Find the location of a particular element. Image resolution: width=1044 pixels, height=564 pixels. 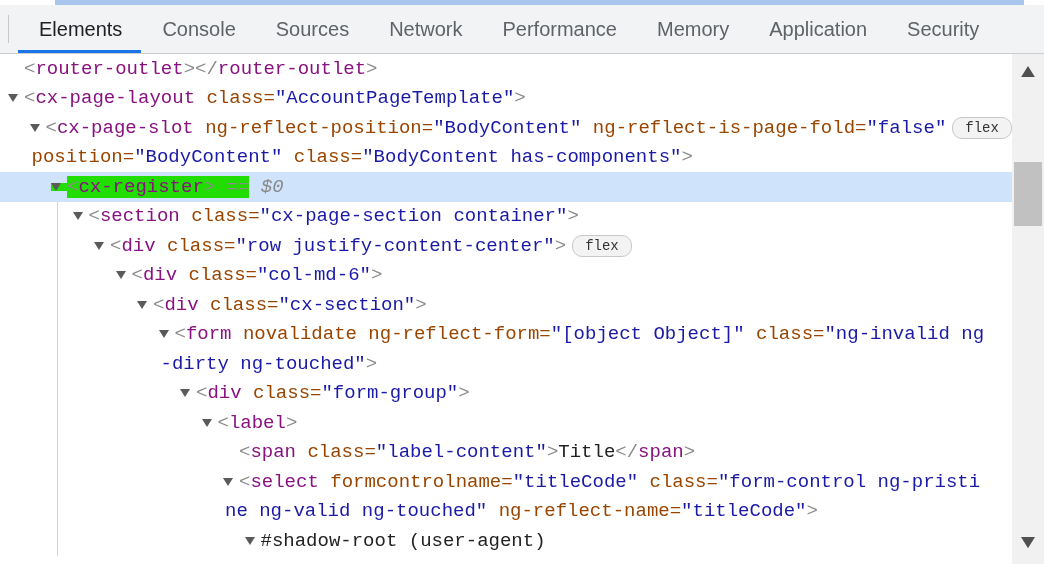

tab: Application is located at coordinates (817, 29).